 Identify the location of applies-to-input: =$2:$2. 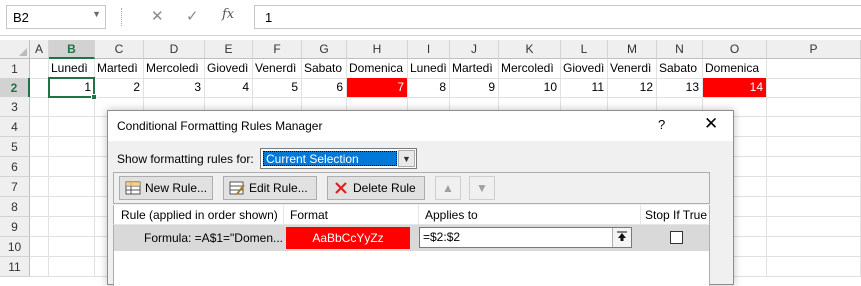
(525, 237).